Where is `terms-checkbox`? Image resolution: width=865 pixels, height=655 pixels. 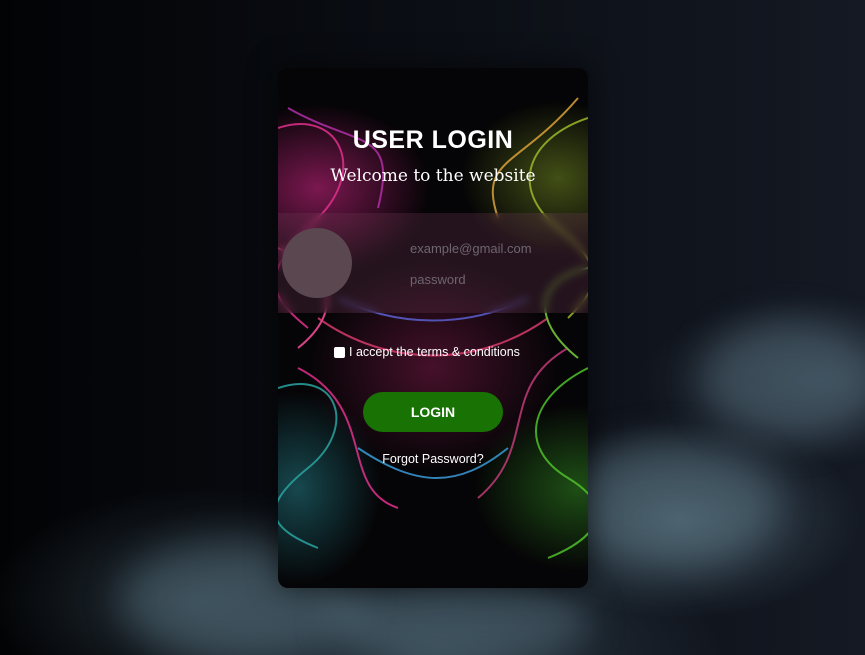
terms-checkbox is located at coordinates (339, 352).